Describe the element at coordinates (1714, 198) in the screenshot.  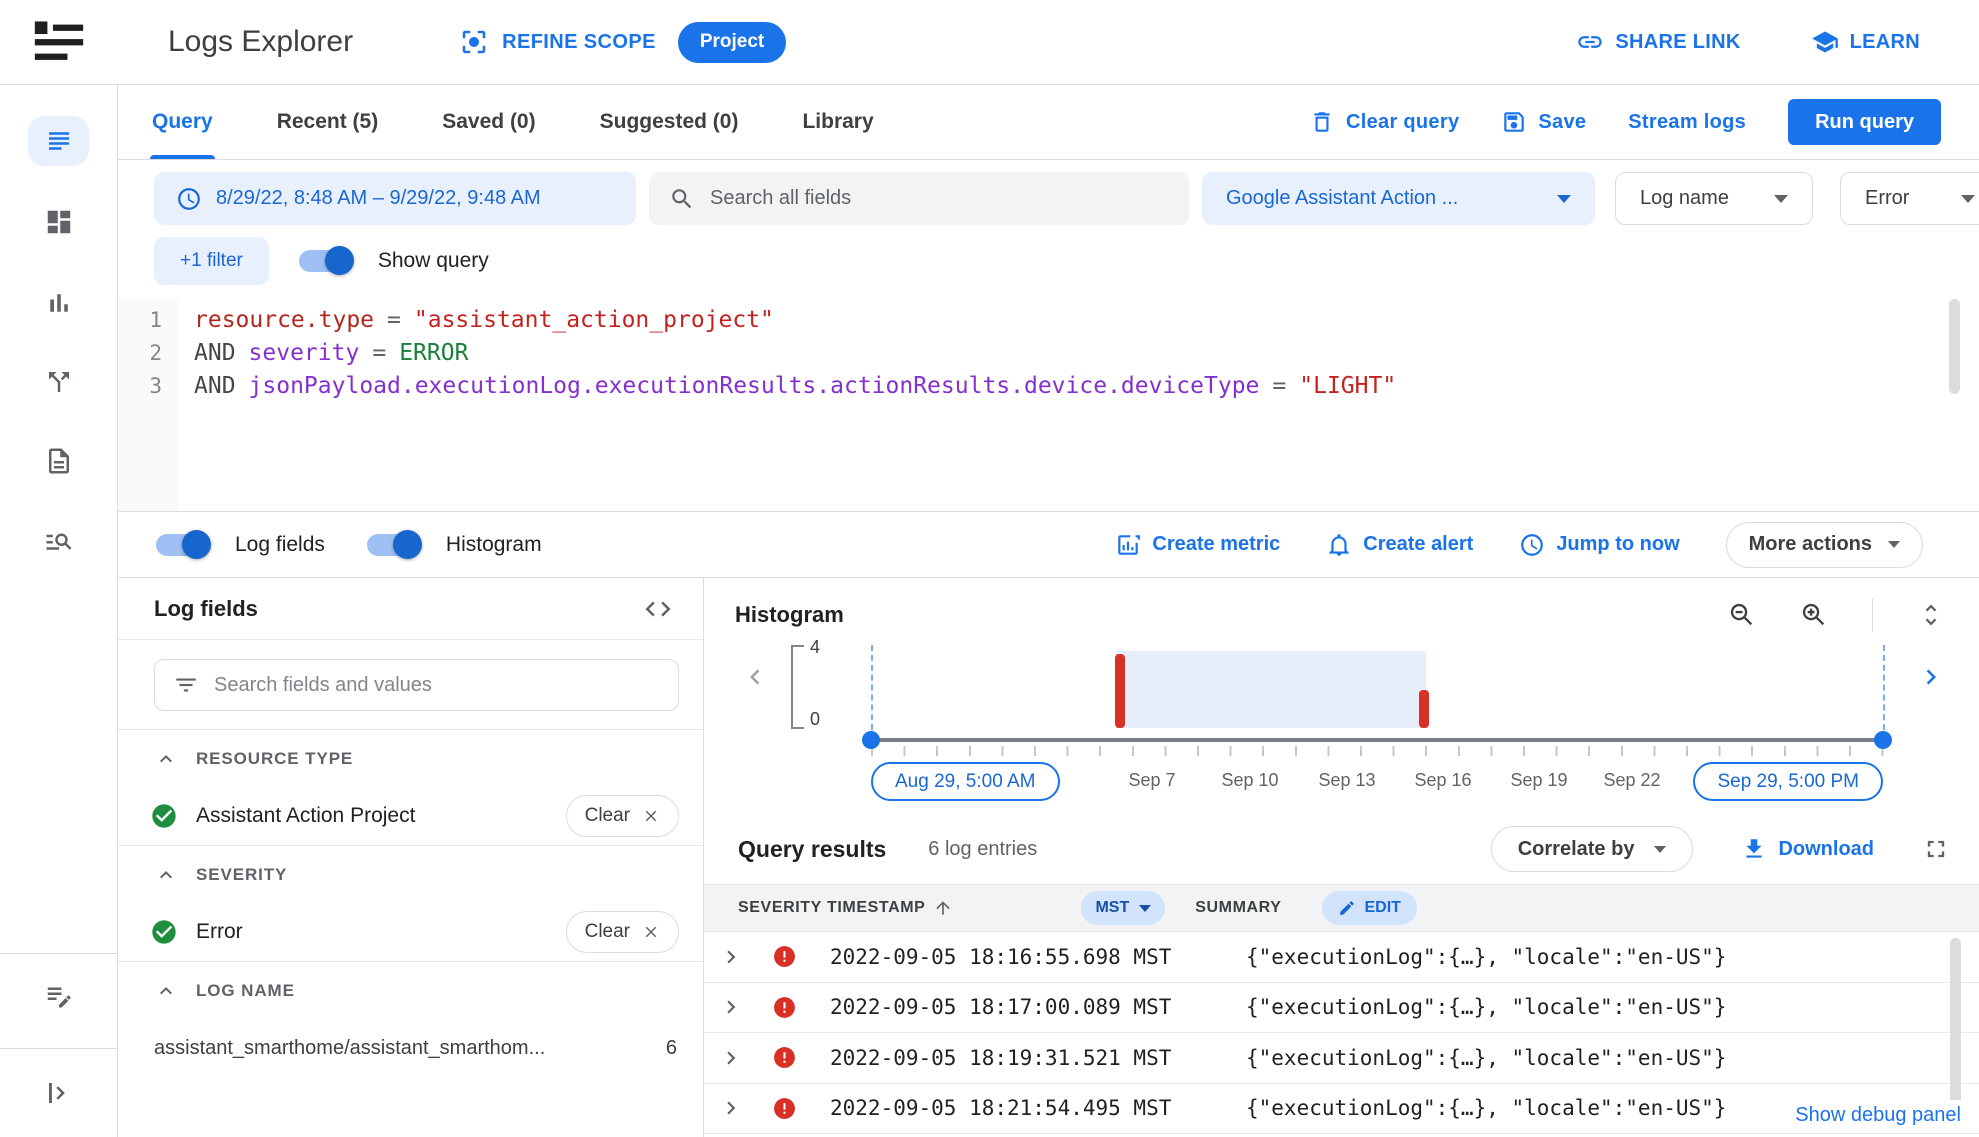
I see `log-name-filter-dropdown: Log name` at that location.